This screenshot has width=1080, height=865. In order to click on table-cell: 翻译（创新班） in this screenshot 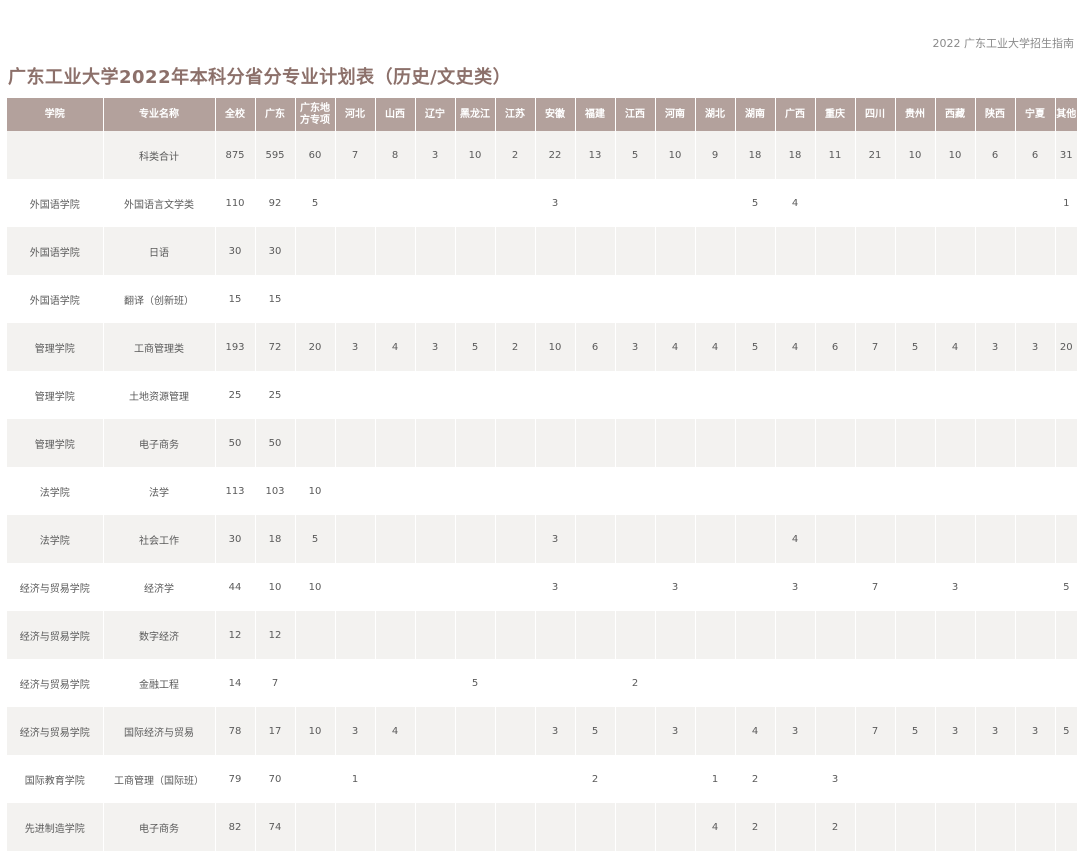, I will do `click(159, 299)`.